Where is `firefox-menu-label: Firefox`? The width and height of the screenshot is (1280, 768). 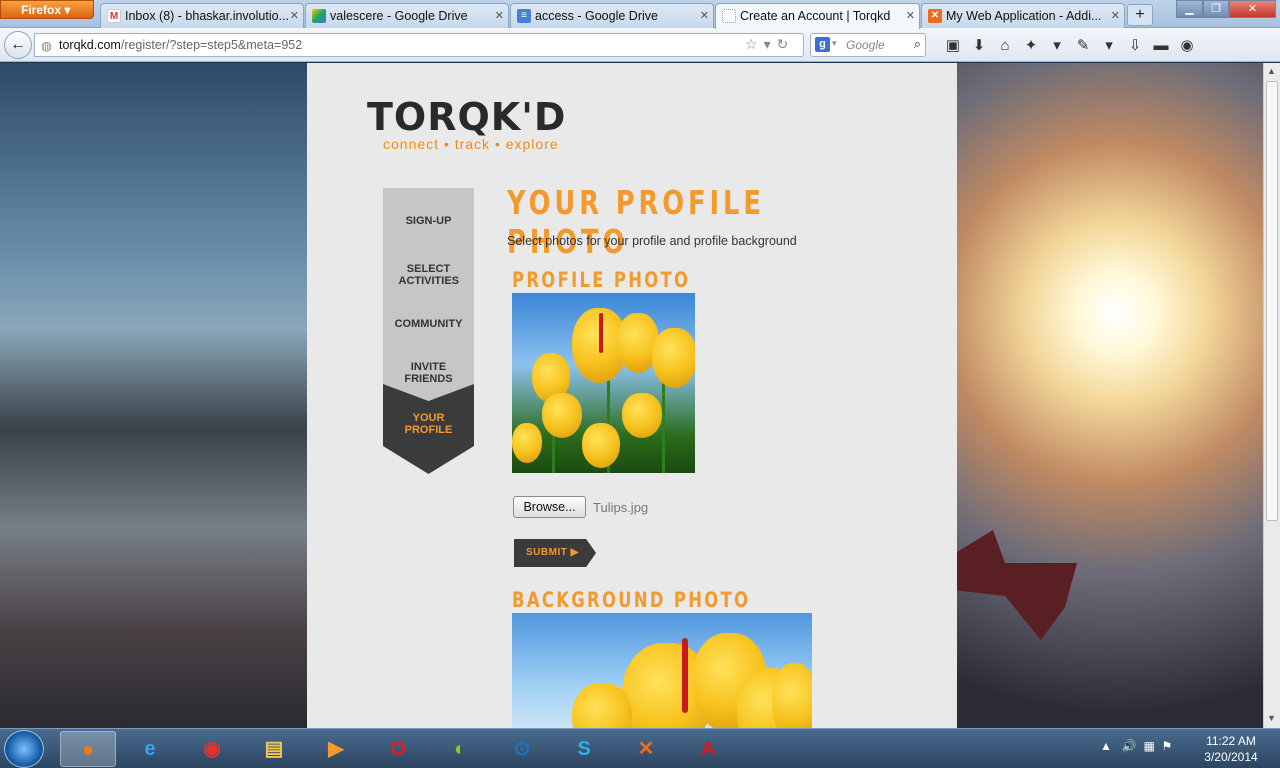
firefox-menu-label: Firefox is located at coordinates (41, 10).